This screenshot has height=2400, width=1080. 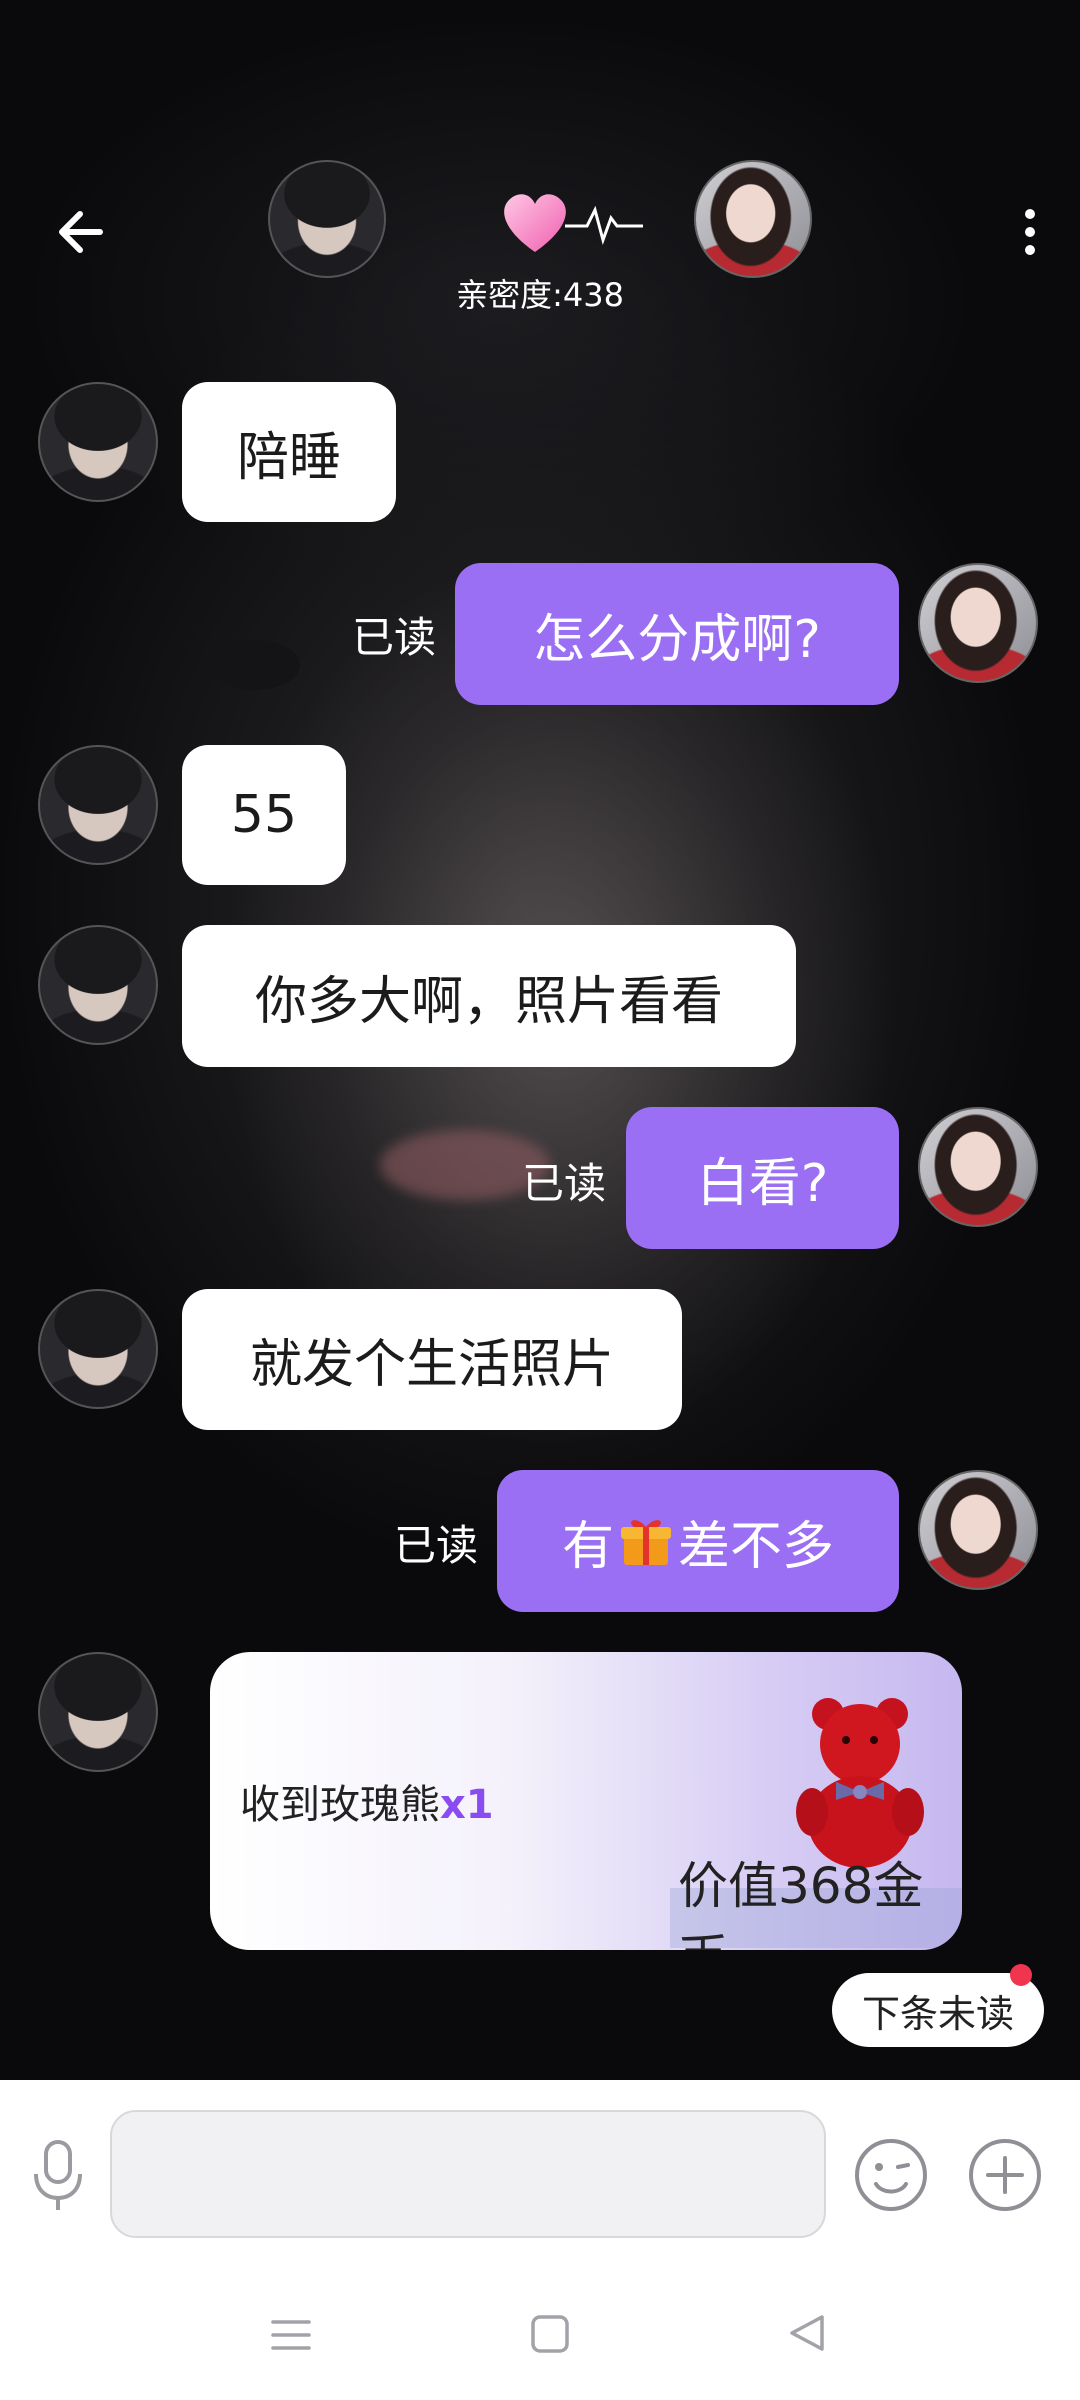 What do you see at coordinates (677, 634) in the screenshot?
I see `outgoing-message-bubble: 怎么分成啊?` at bounding box center [677, 634].